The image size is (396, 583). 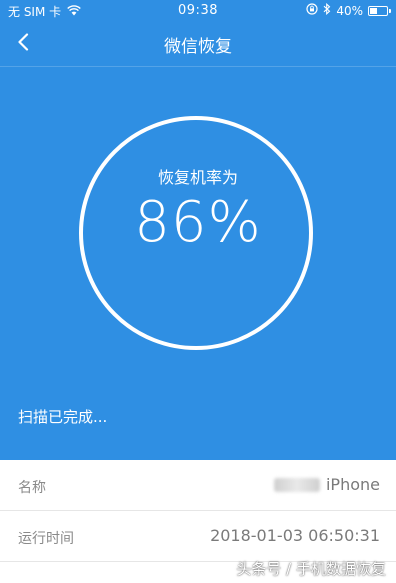 I want to click on watermark-text: 头条号 / 手机数据恢复, so click(x=311, y=569).